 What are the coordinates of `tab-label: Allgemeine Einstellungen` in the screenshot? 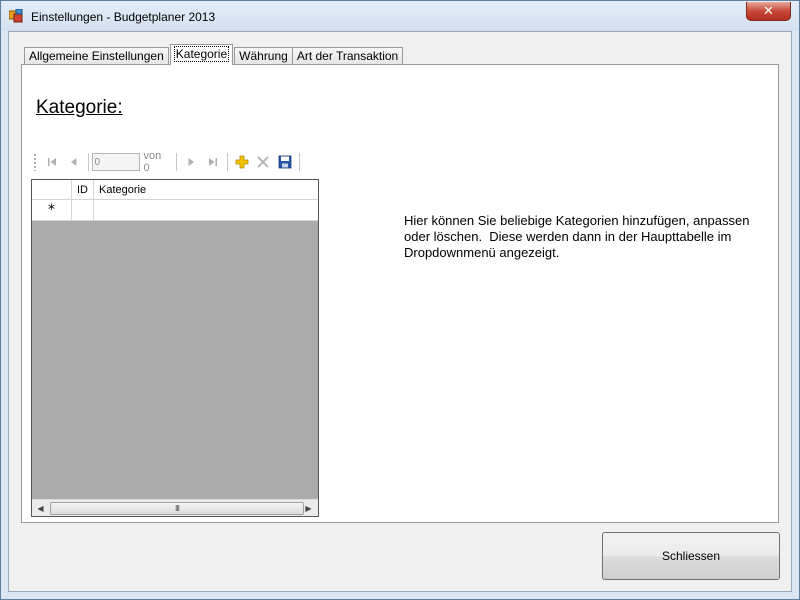 It's located at (96, 56).